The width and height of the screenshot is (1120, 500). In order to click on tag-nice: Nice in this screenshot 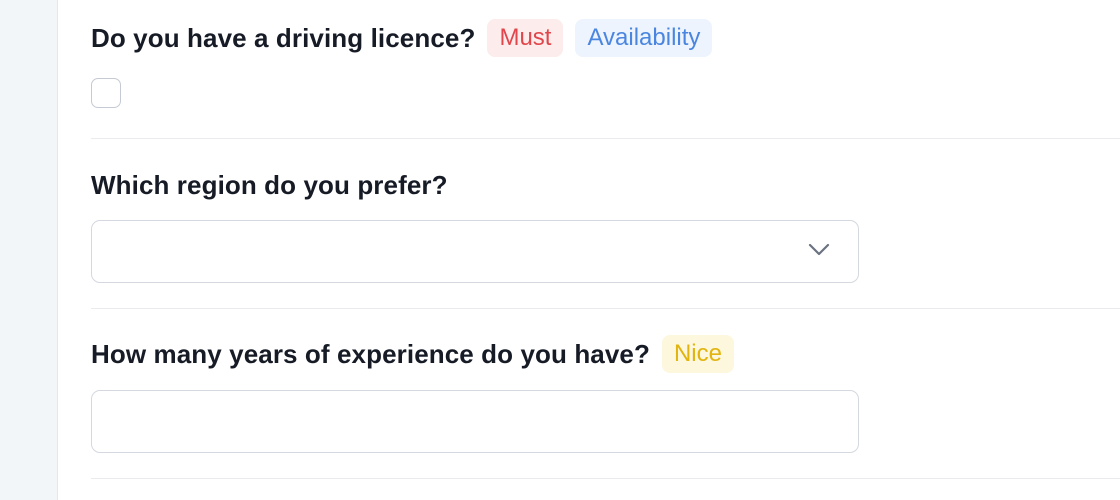, I will do `click(697, 354)`.